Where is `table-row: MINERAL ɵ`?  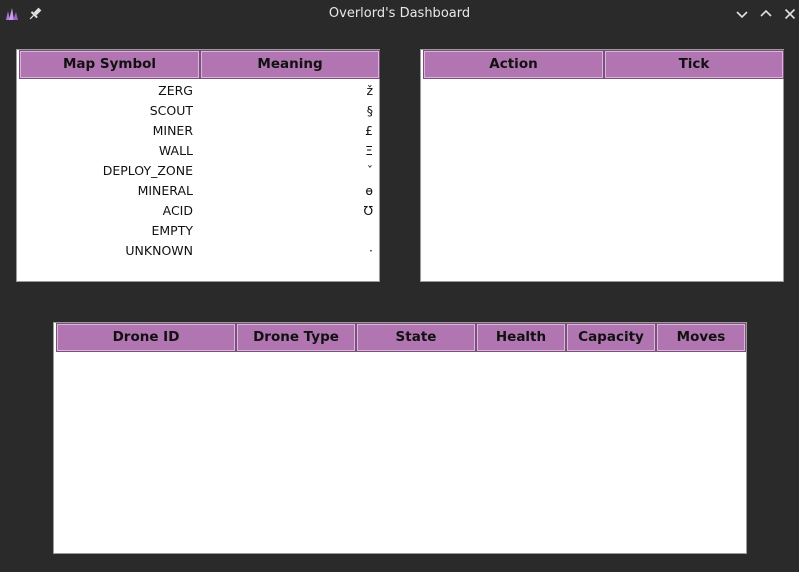
table-row: MINERAL ɵ is located at coordinates (197, 191).